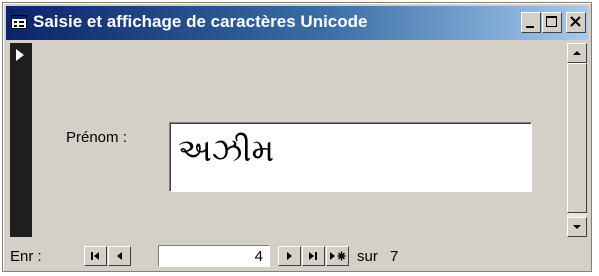 Image resolution: width=599 pixels, height=276 pixels. I want to click on scroll-down-button, so click(577, 227).